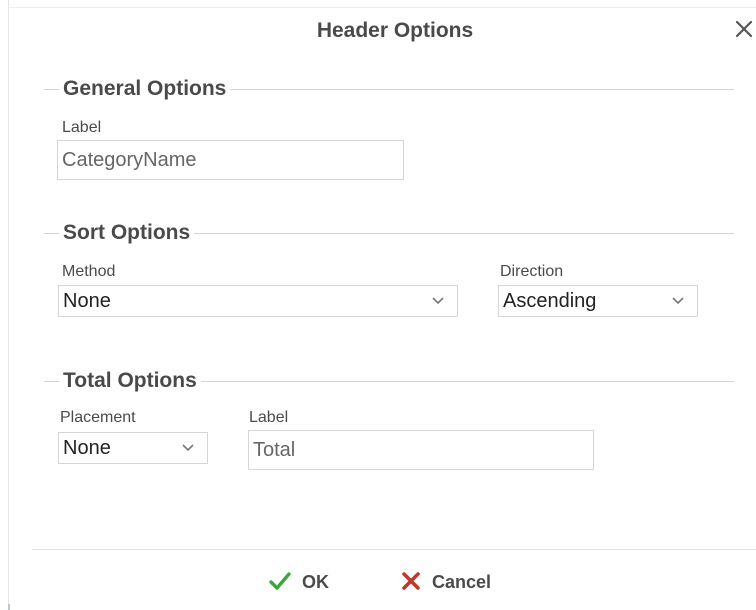 Image resolution: width=756 pixels, height=610 pixels. Describe the element at coordinates (269, 417) in the screenshot. I see `total-label-caption: Label` at that location.